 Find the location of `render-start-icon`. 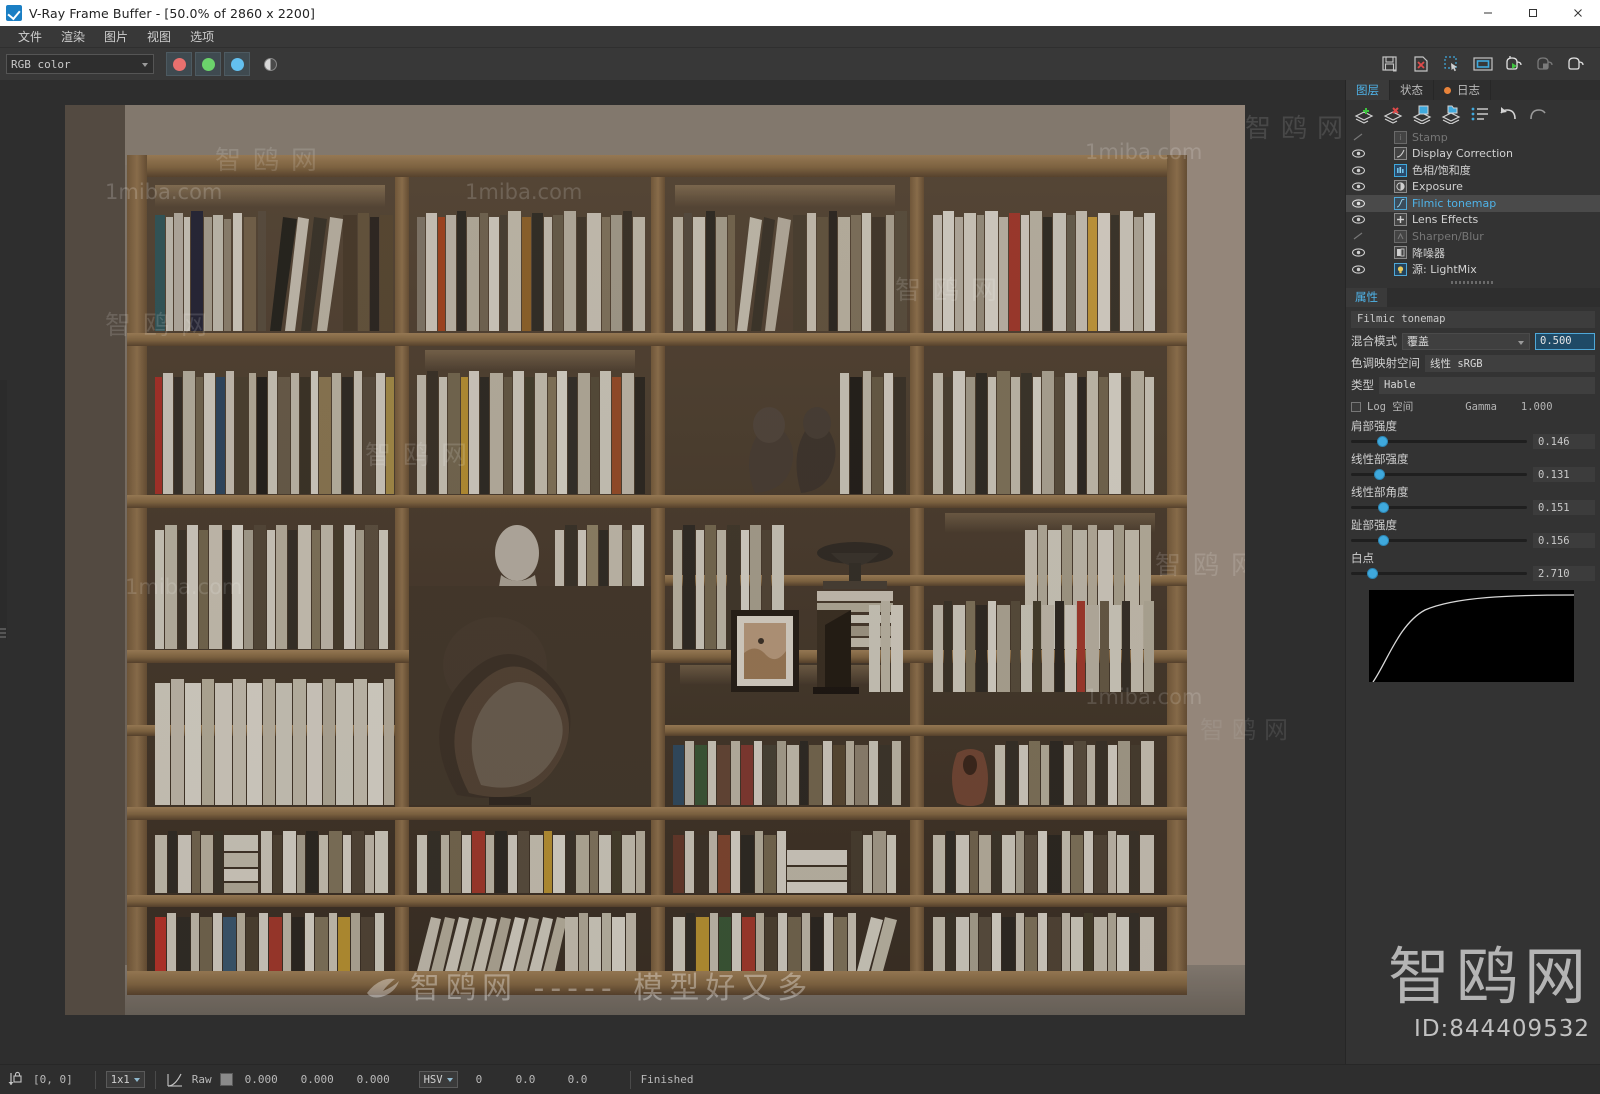

render-start-icon is located at coordinates (1514, 64).